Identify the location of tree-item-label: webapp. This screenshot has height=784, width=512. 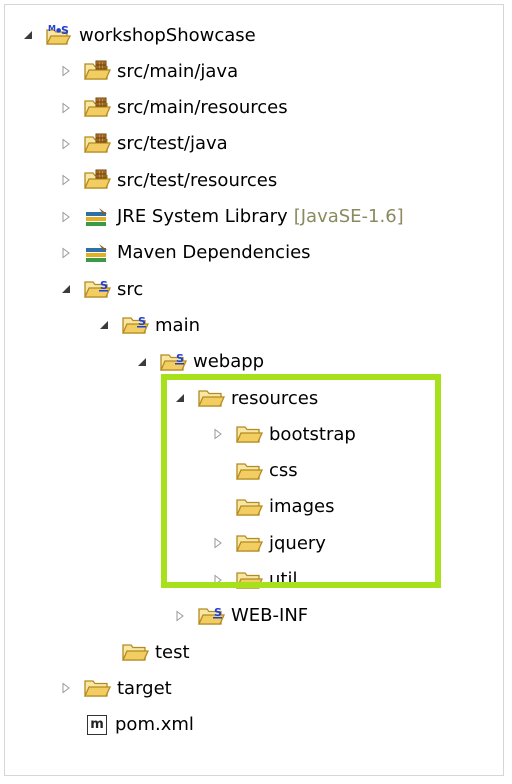
(229, 362).